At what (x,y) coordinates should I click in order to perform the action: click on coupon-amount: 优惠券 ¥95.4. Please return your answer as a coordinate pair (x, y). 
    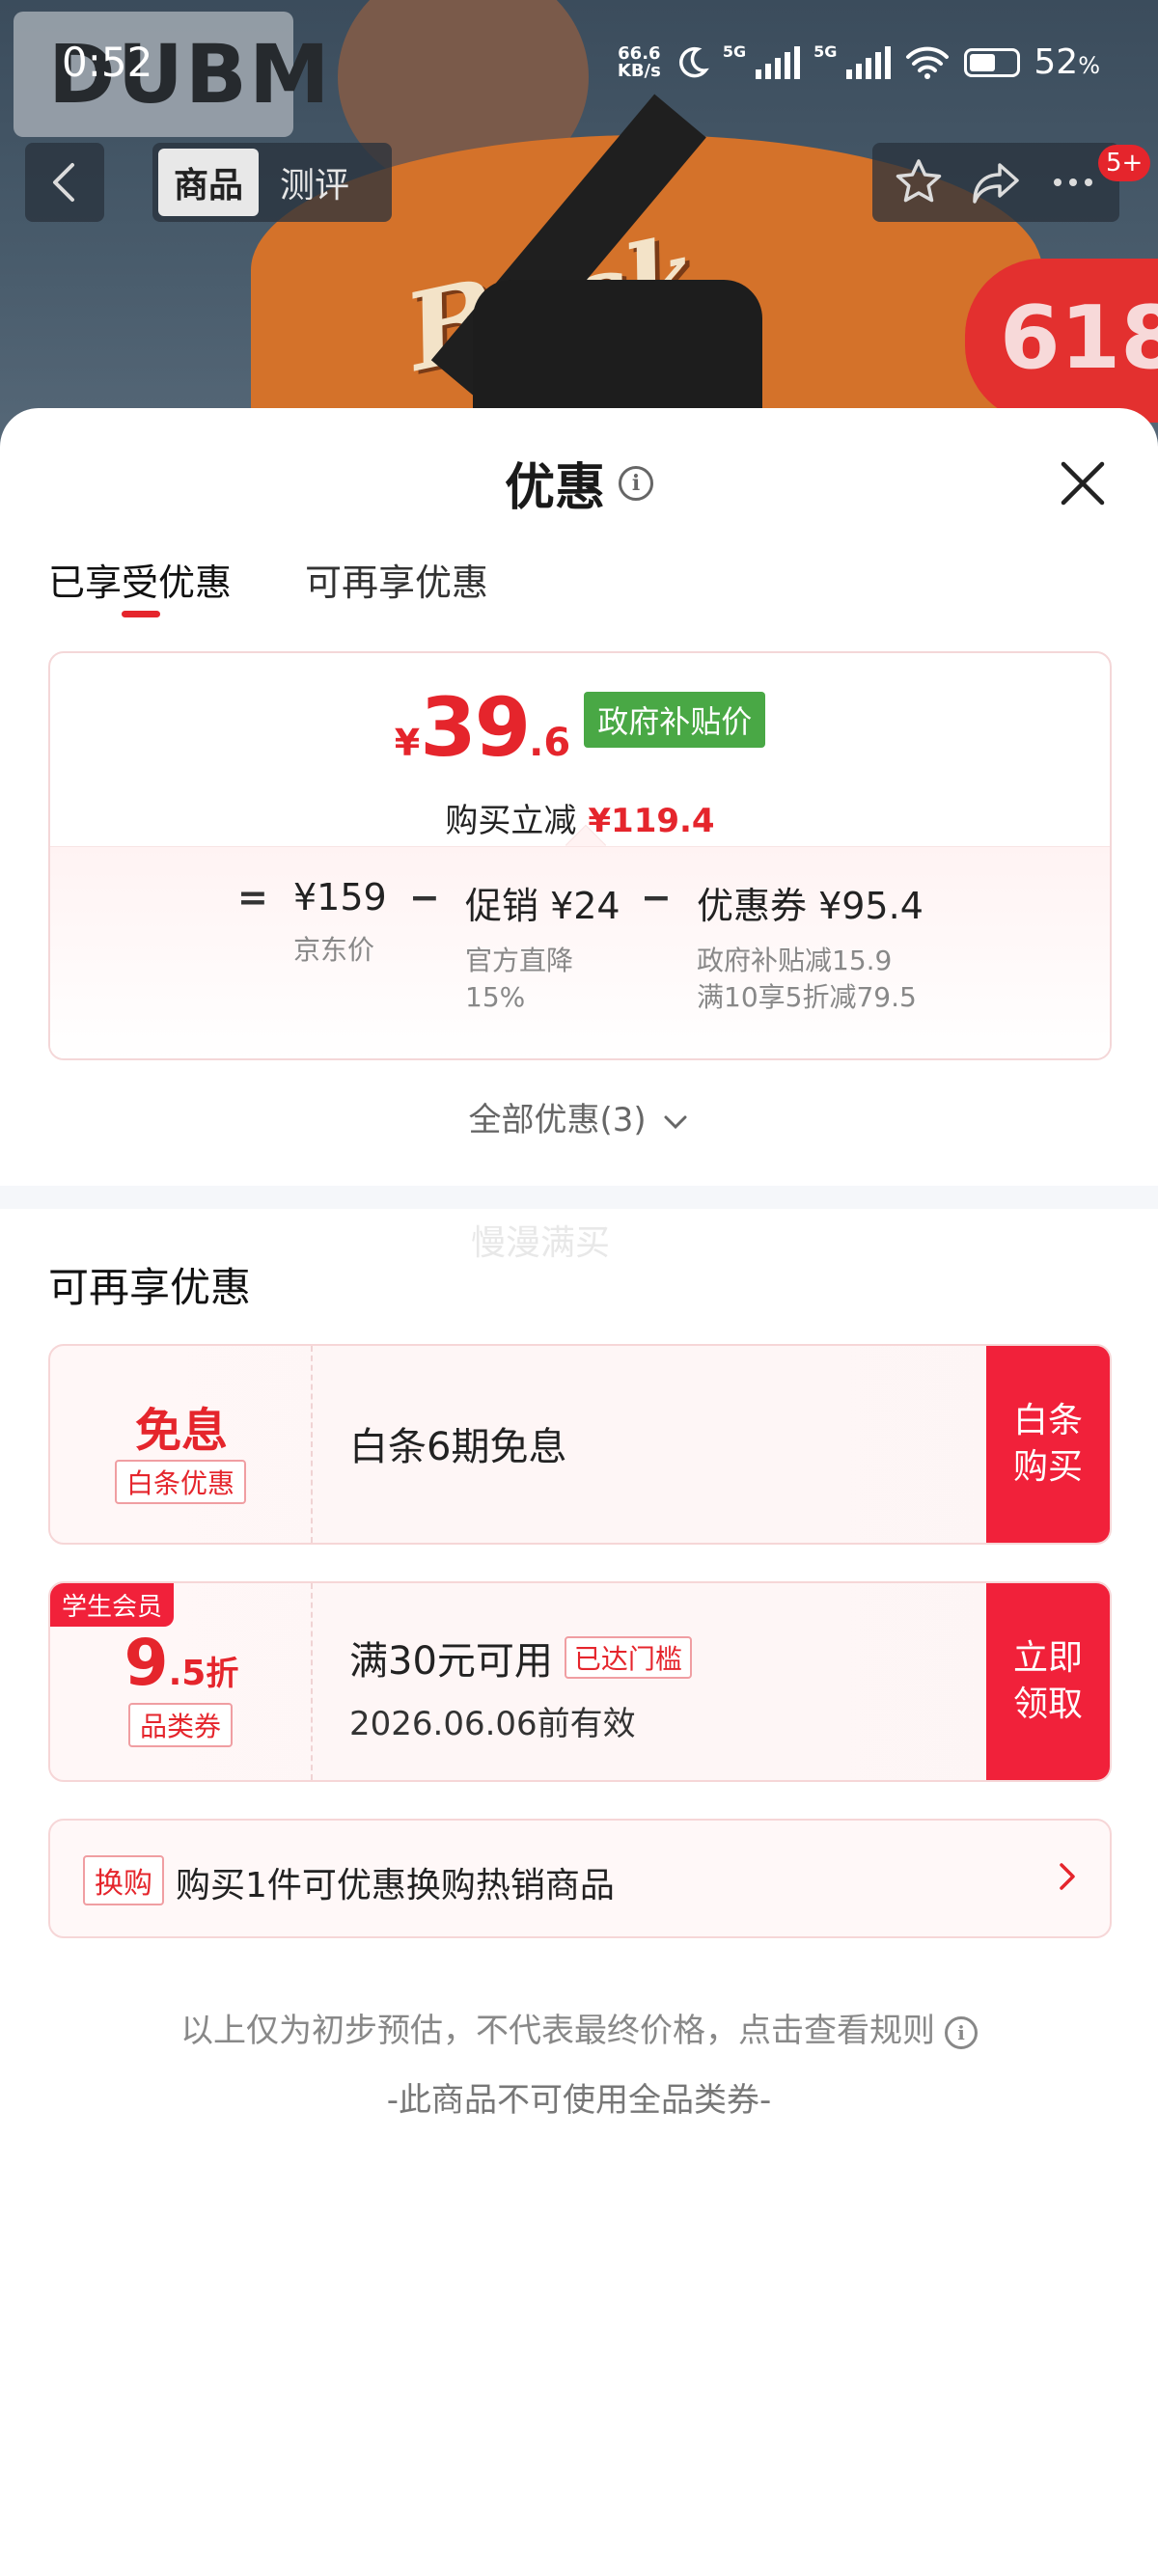
    Looking at the image, I should click on (810, 906).